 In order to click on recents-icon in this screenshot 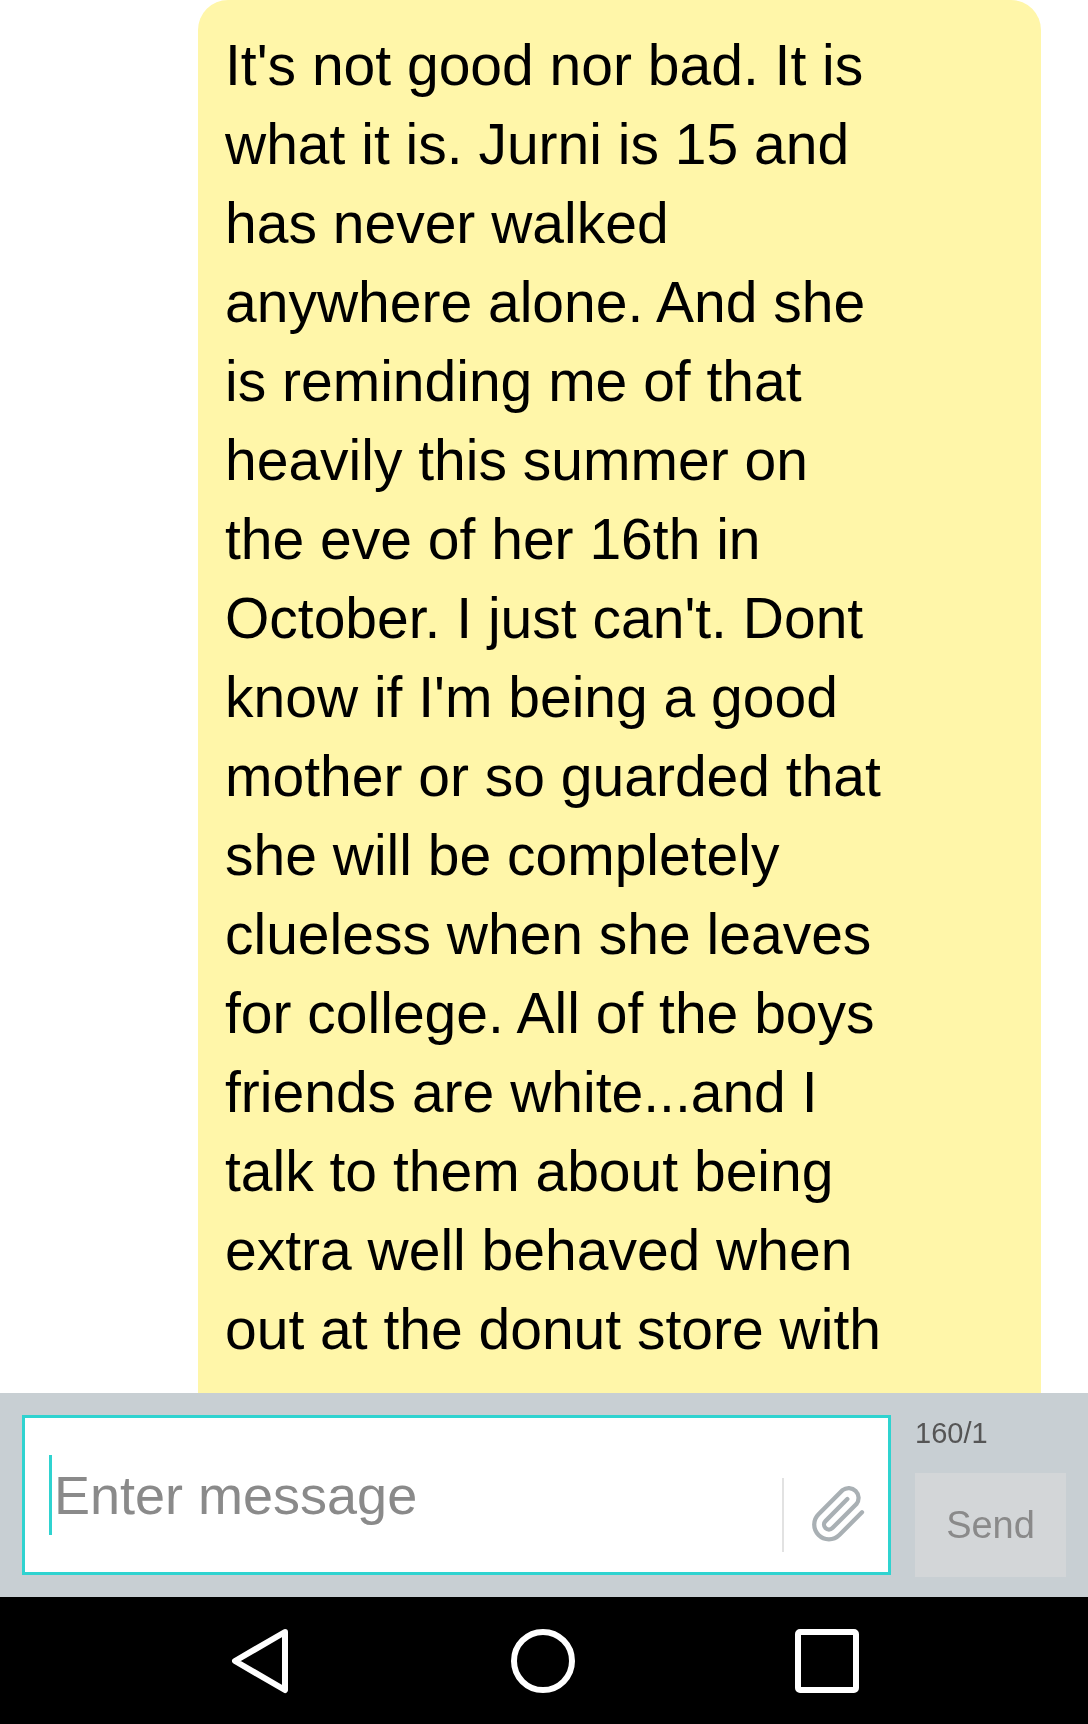, I will do `click(826, 1660)`.